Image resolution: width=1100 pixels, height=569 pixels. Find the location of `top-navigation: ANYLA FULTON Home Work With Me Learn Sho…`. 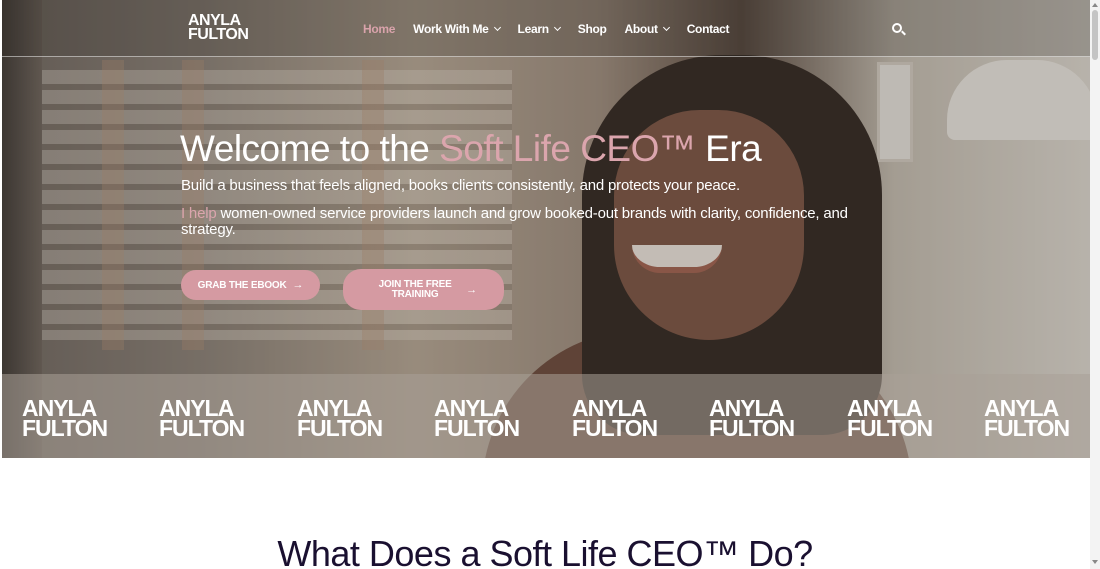

top-navigation: ANYLA FULTON Home Work With Me Learn Sho… is located at coordinates (546, 28).